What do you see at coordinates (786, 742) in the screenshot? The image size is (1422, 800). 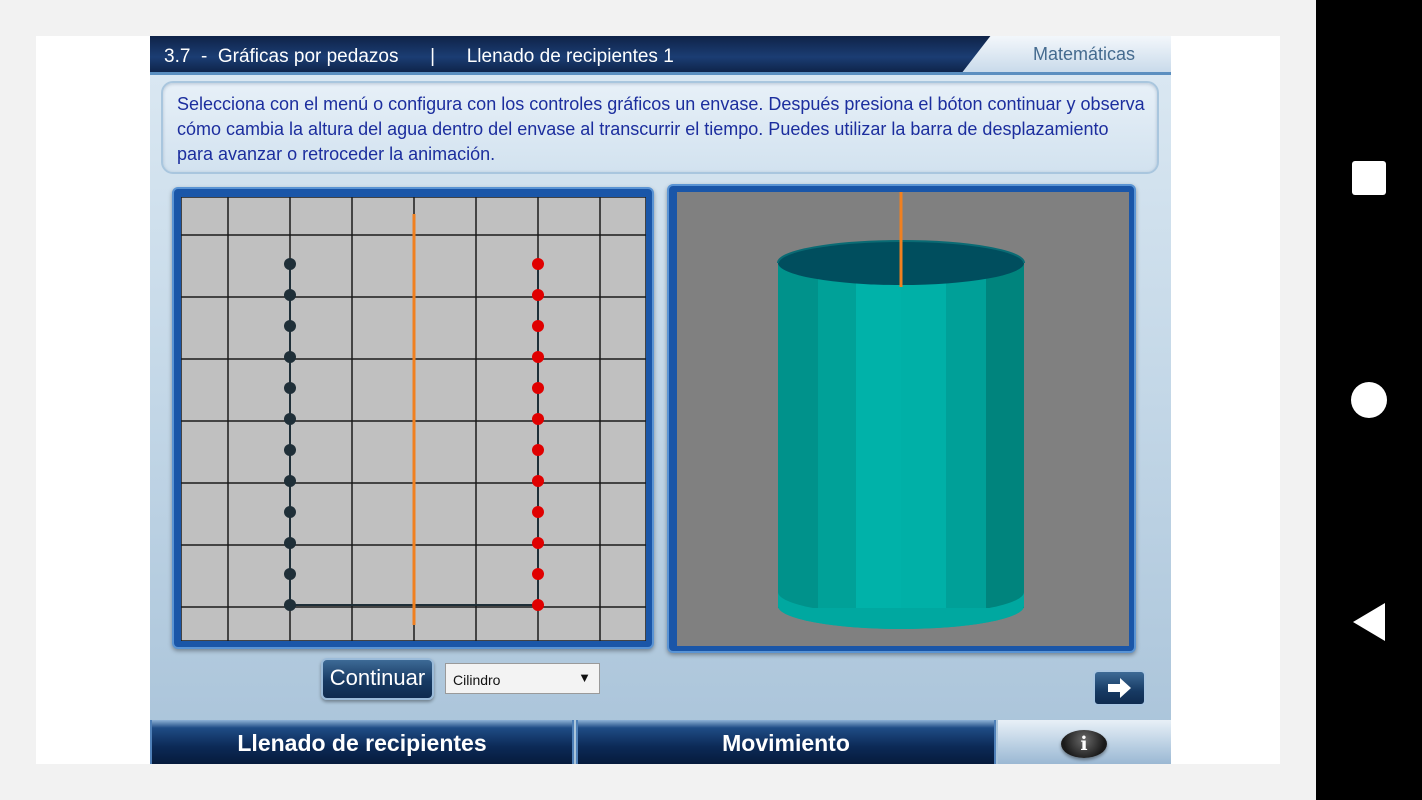 I see `tab-movimiento: Movimiento` at bounding box center [786, 742].